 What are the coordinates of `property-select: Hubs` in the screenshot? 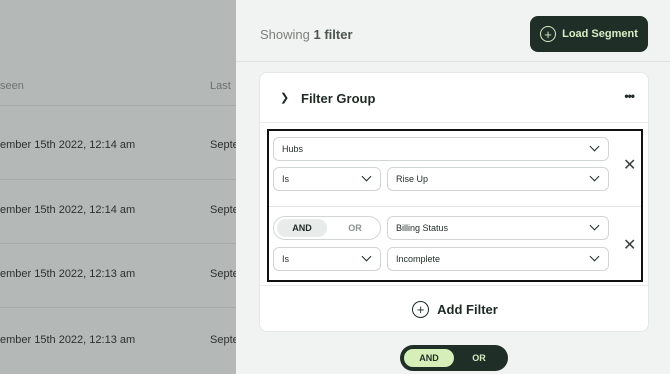 It's located at (441, 149).